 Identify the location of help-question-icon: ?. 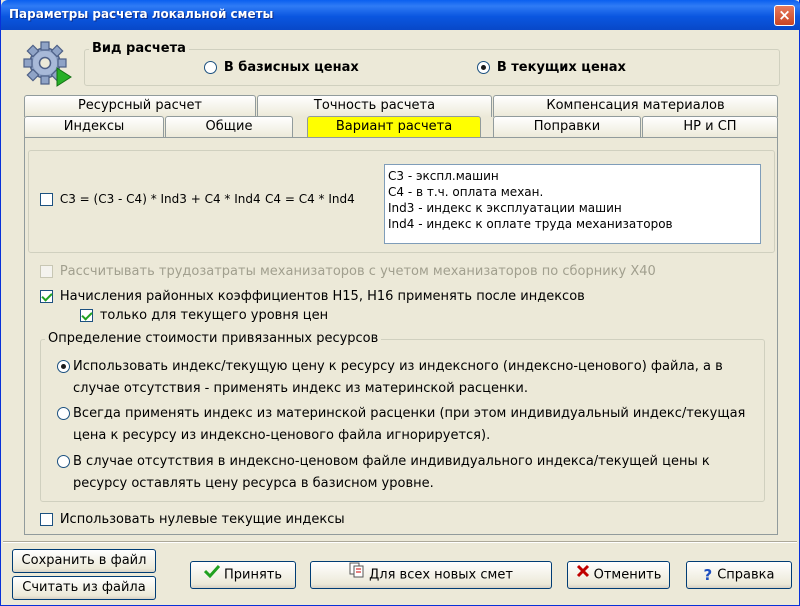
(708, 575).